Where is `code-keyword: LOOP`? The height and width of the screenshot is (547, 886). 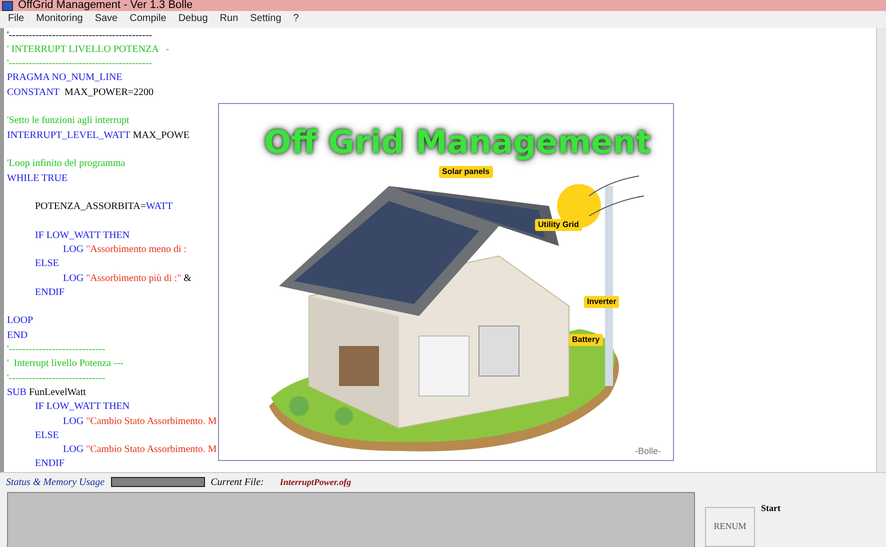 code-keyword: LOOP is located at coordinates (20, 321).